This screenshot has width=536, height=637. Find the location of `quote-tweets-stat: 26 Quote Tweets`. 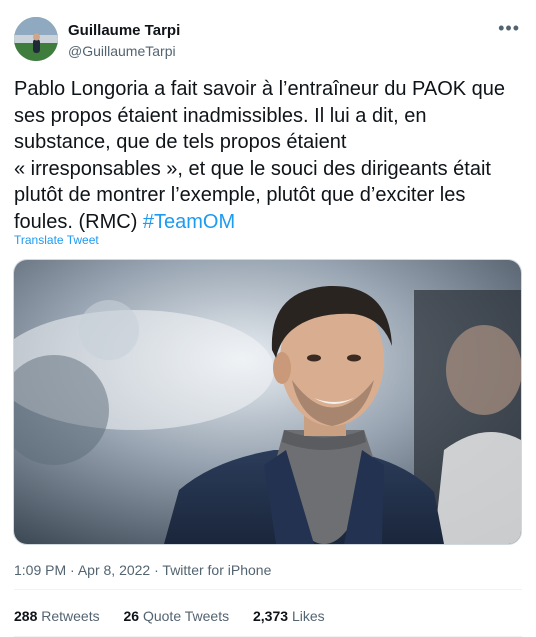

quote-tweets-stat: 26 Quote Tweets is located at coordinates (177, 616).